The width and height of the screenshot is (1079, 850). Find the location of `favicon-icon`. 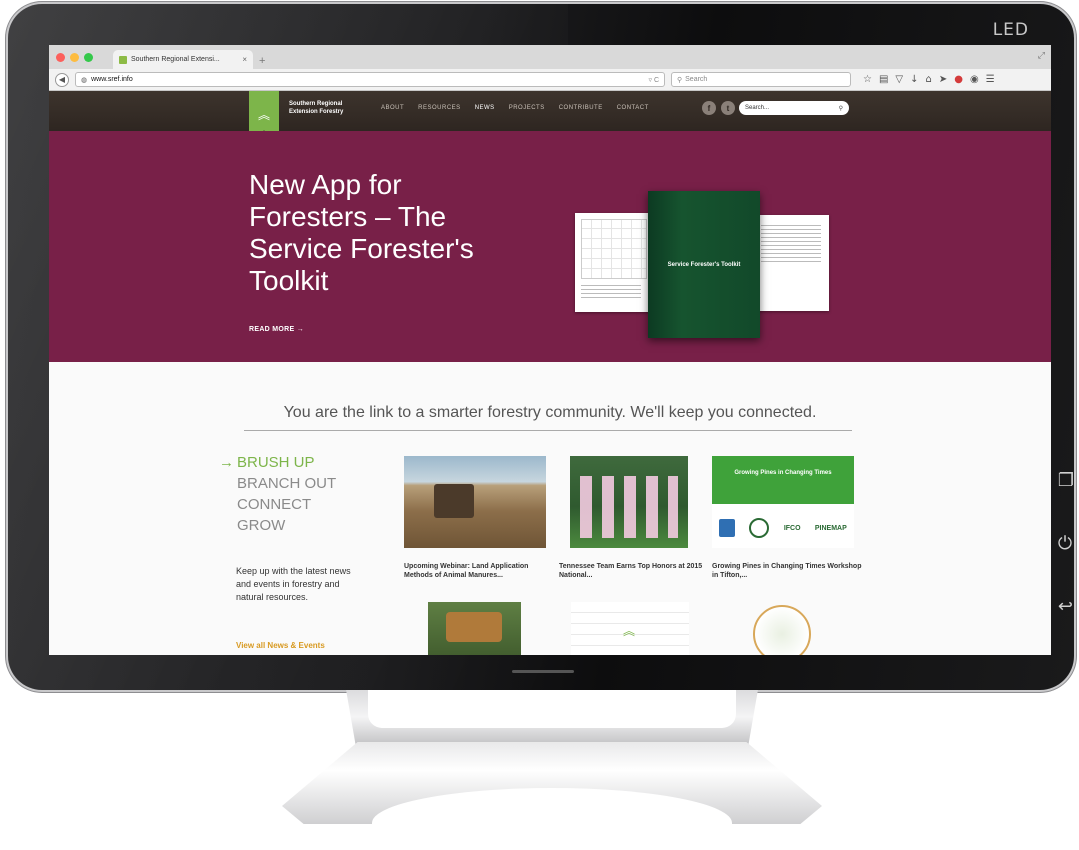

favicon-icon is located at coordinates (123, 59).